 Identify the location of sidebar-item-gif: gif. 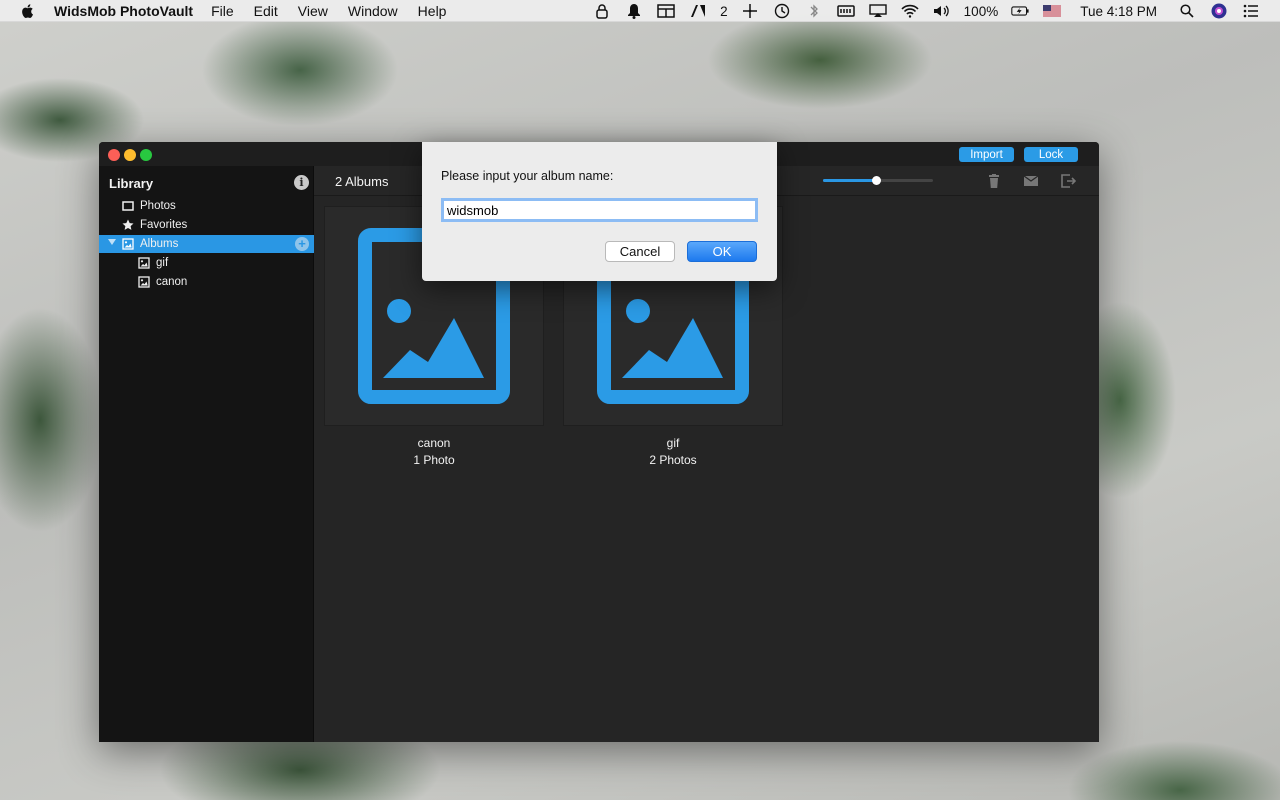
(206, 263).